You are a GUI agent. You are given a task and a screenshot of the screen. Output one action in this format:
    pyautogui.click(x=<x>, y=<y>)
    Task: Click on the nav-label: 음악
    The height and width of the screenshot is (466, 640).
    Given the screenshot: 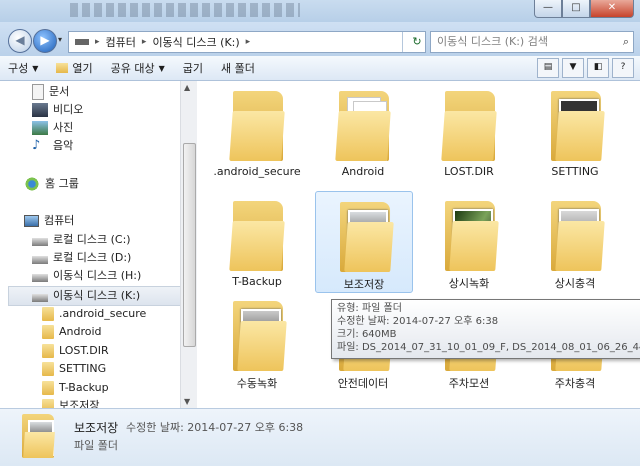 What is the action you would take?
    pyautogui.click(x=63, y=145)
    